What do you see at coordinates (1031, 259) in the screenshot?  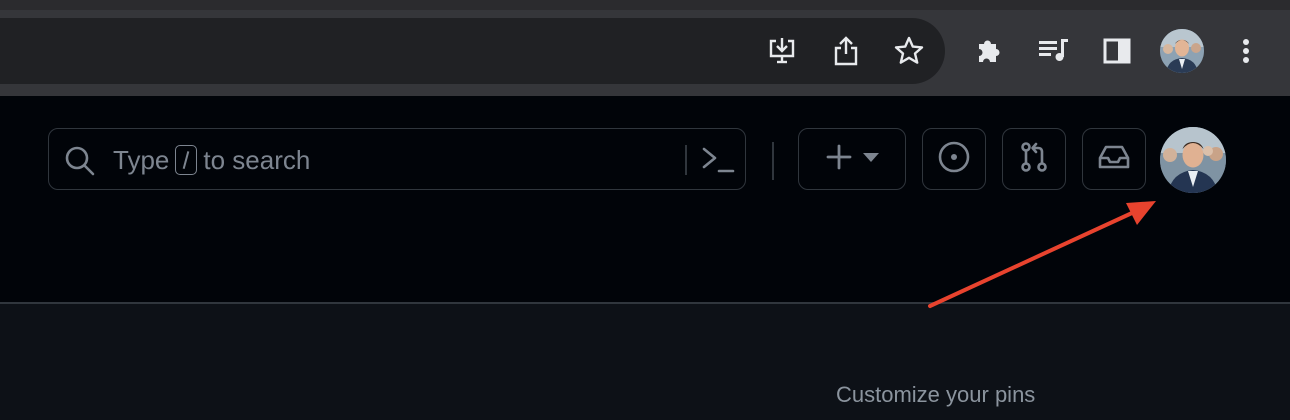 I see `annotation-arrow-line` at bounding box center [1031, 259].